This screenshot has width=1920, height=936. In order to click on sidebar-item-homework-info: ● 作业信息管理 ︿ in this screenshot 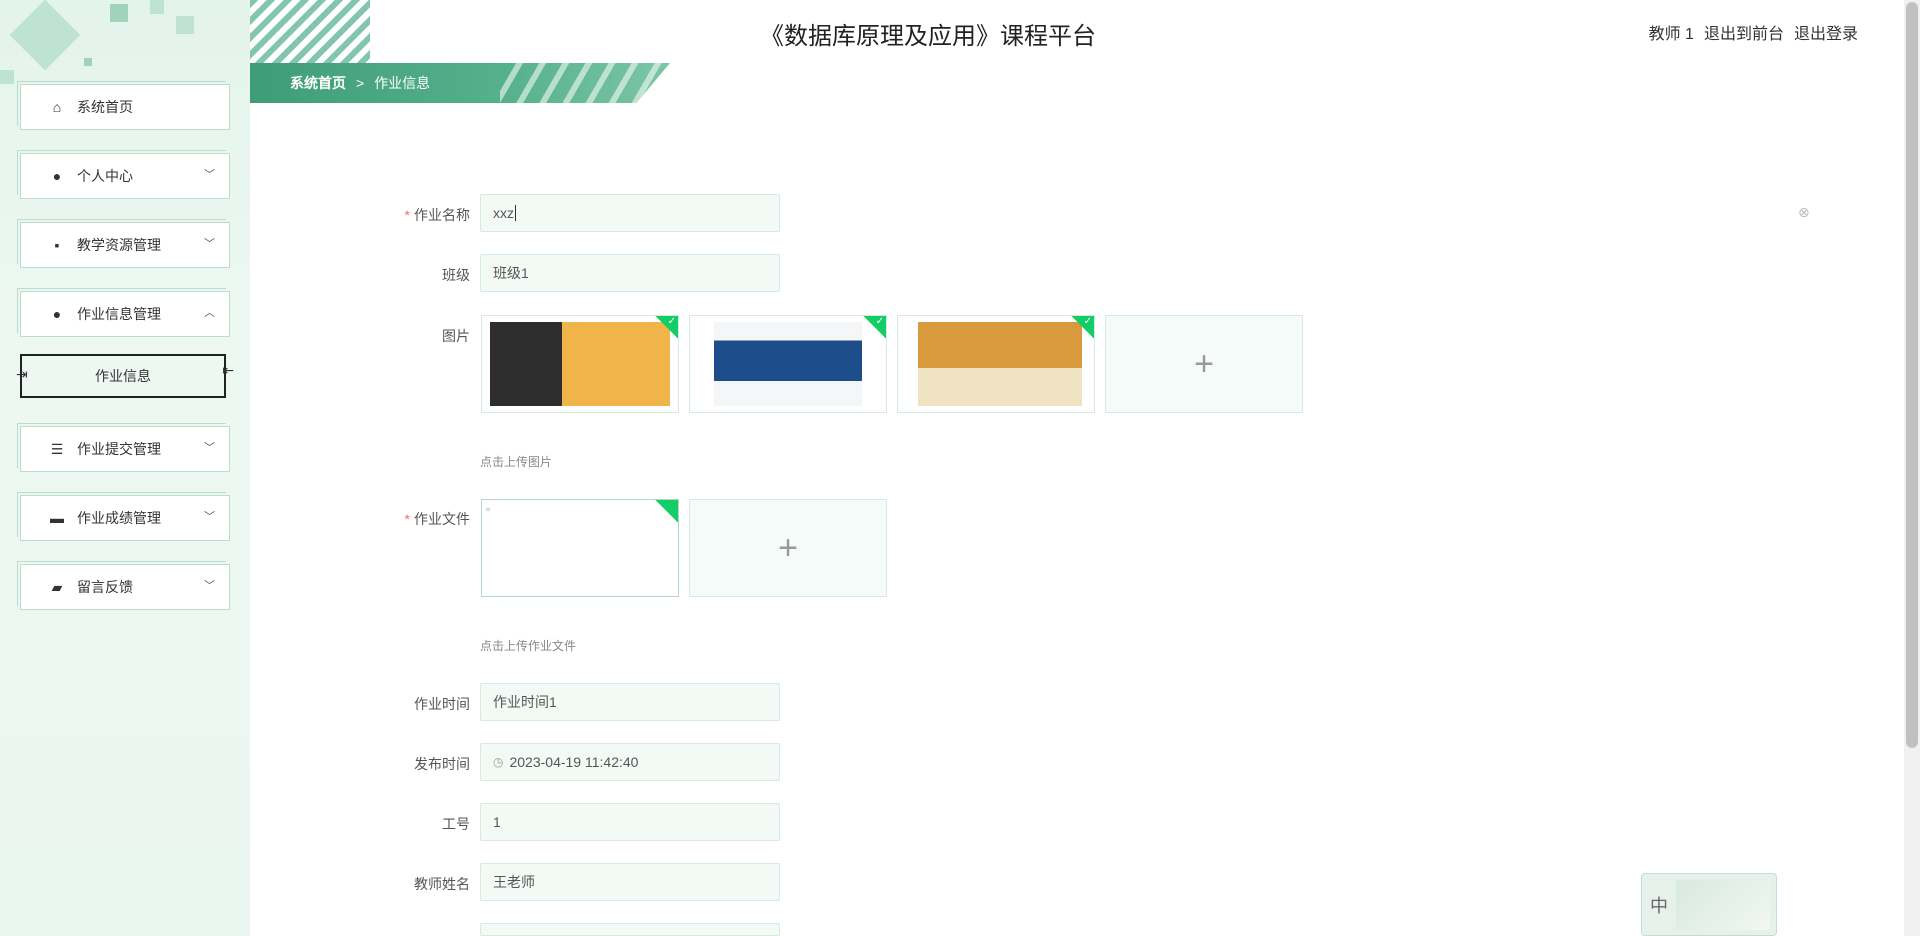, I will do `click(123, 312)`.